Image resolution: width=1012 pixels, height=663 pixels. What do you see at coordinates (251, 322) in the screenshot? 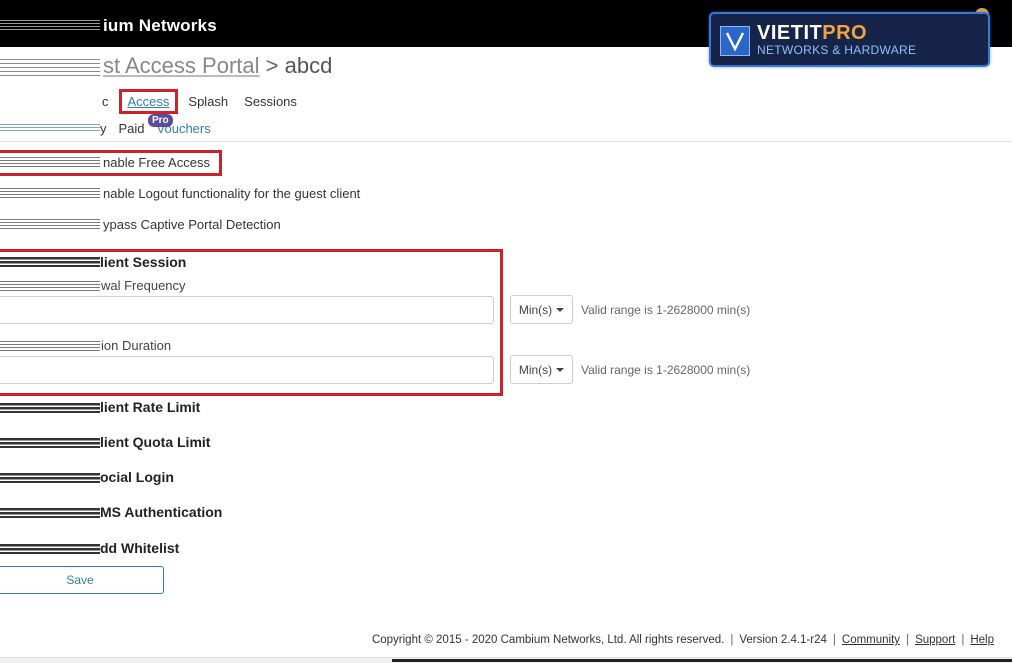
I see `highlight-client-session` at bounding box center [251, 322].